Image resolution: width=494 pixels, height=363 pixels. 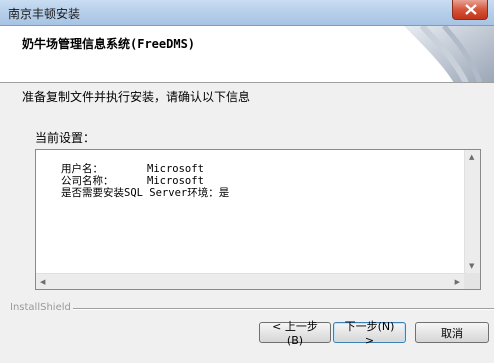 I want to click on settings-row: 用户名： Microsoft, so click(x=145, y=169).